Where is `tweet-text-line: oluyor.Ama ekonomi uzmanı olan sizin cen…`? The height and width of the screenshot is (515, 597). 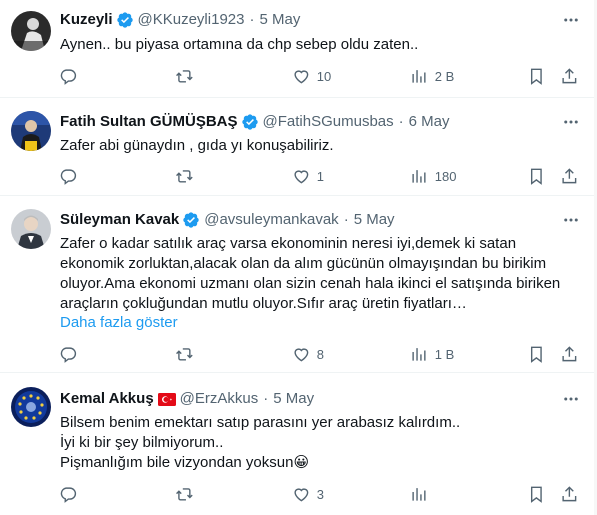 tweet-text-line: oluyor.Ama ekonomi uzmanı olan sizin cen… is located at coordinates (310, 283).